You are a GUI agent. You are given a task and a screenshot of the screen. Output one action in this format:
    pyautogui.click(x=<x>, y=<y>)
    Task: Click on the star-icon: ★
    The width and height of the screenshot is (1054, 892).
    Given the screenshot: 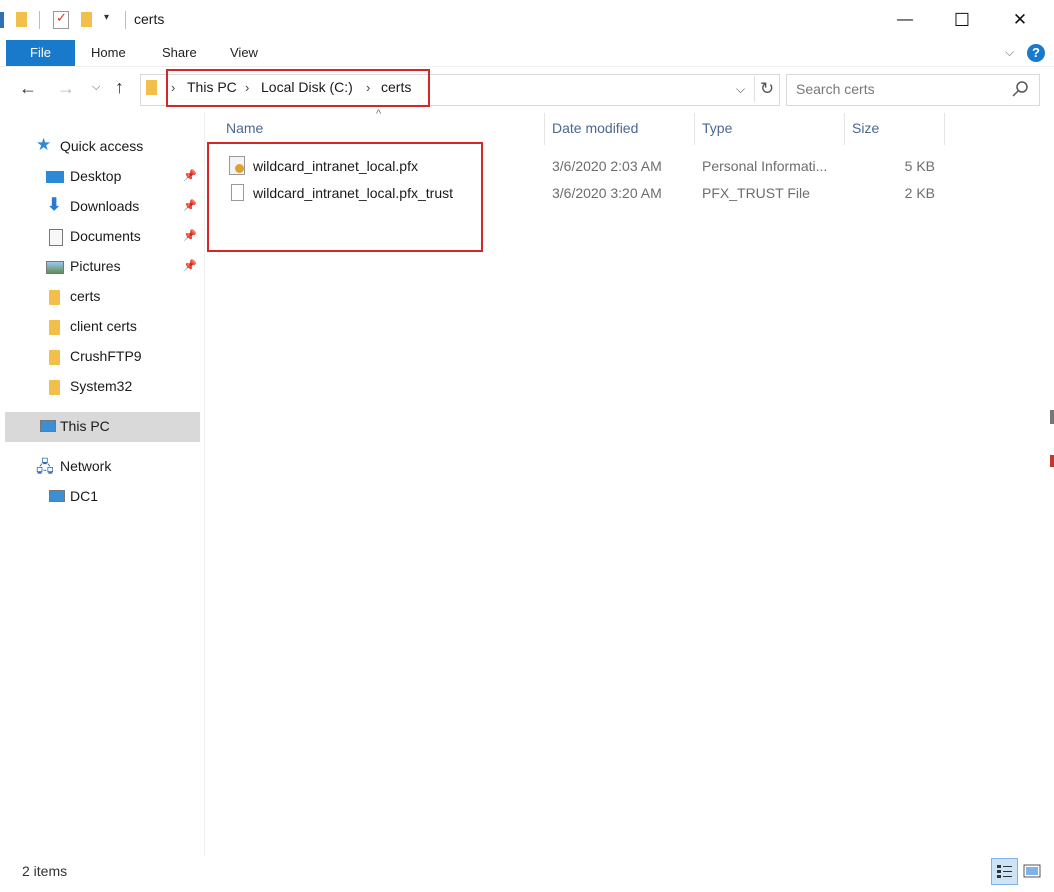 What is the action you would take?
    pyautogui.click(x=44, y=144)
    